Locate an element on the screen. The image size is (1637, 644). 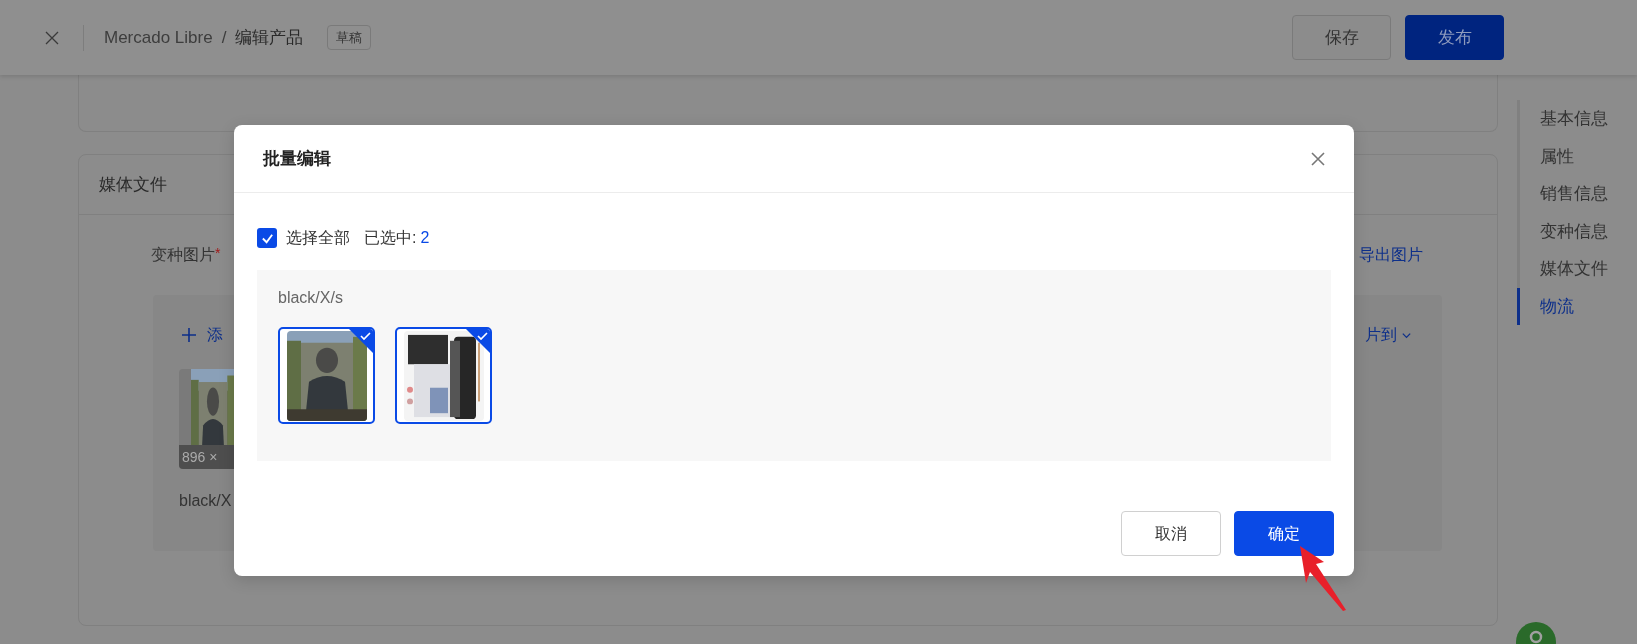
checkbox-label: 选择全部 is located at coordinates (318, 238).